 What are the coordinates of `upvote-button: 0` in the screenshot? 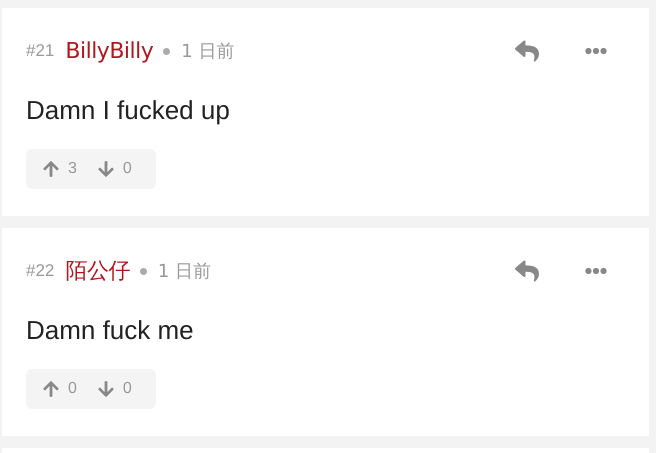 It's located at (59, 389).